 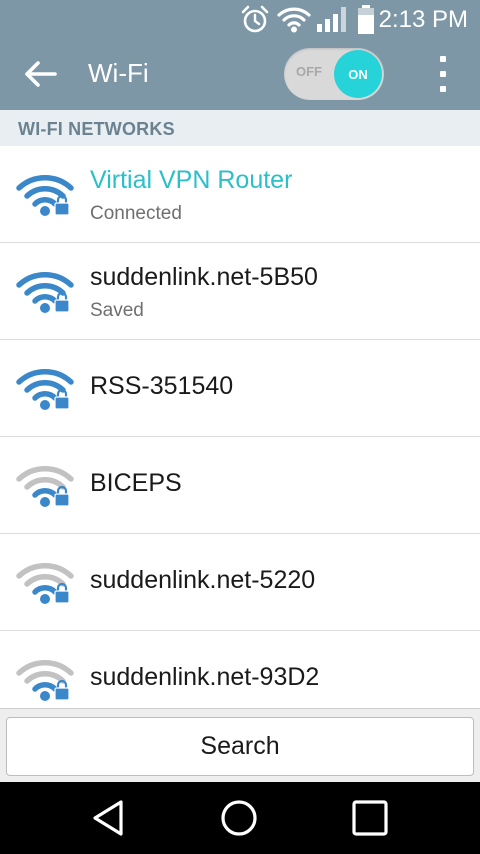 I want to click on alarm-icon, so click(x=255, y=19).